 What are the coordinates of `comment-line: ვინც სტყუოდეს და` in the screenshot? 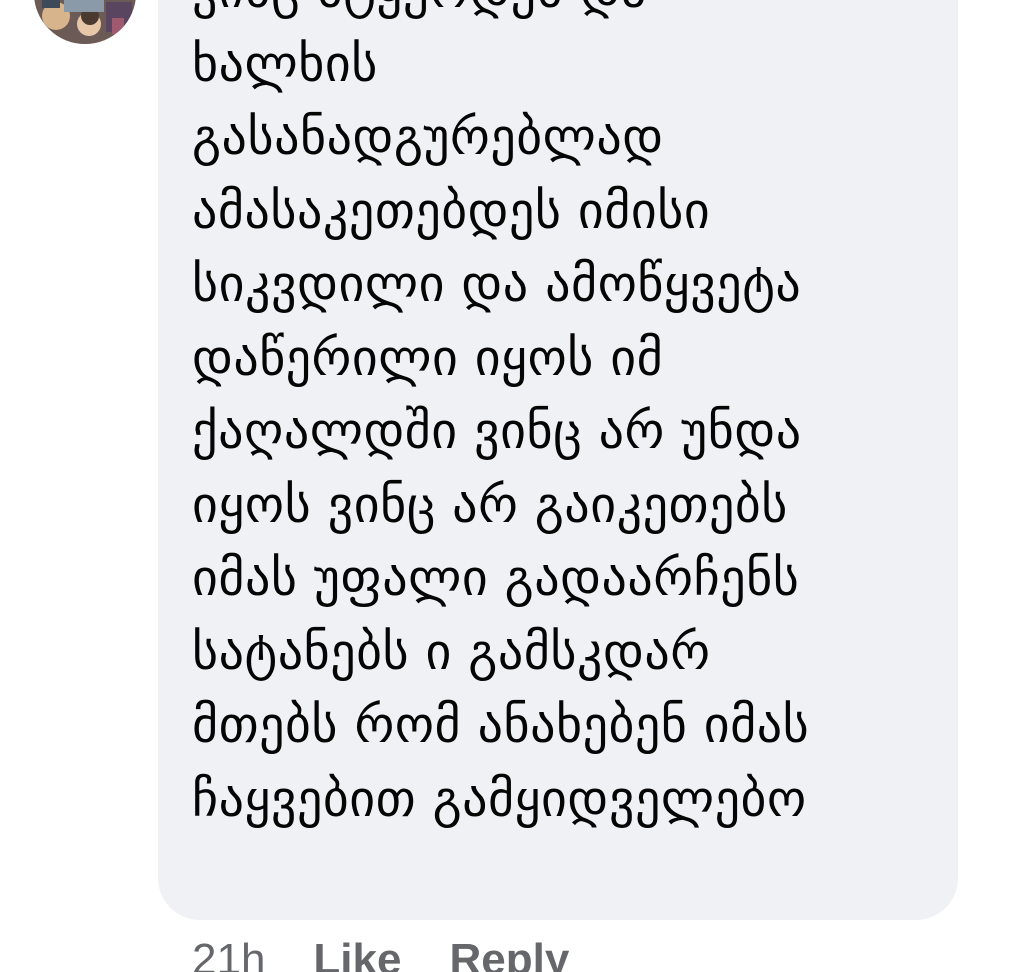 It's located at (572, 14).